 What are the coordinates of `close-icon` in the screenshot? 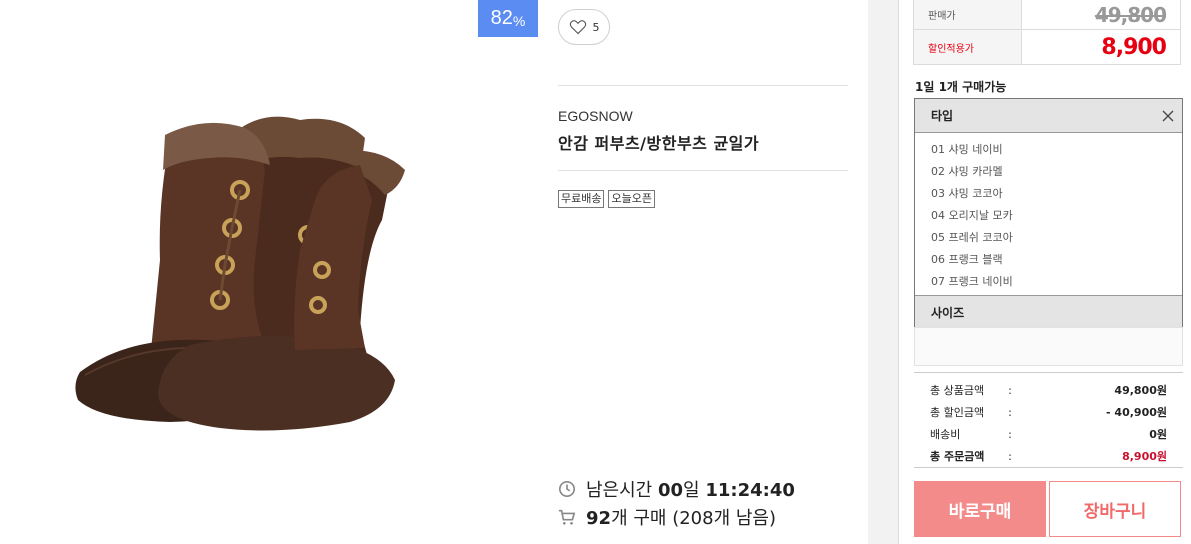 It's located at (1168, 116).